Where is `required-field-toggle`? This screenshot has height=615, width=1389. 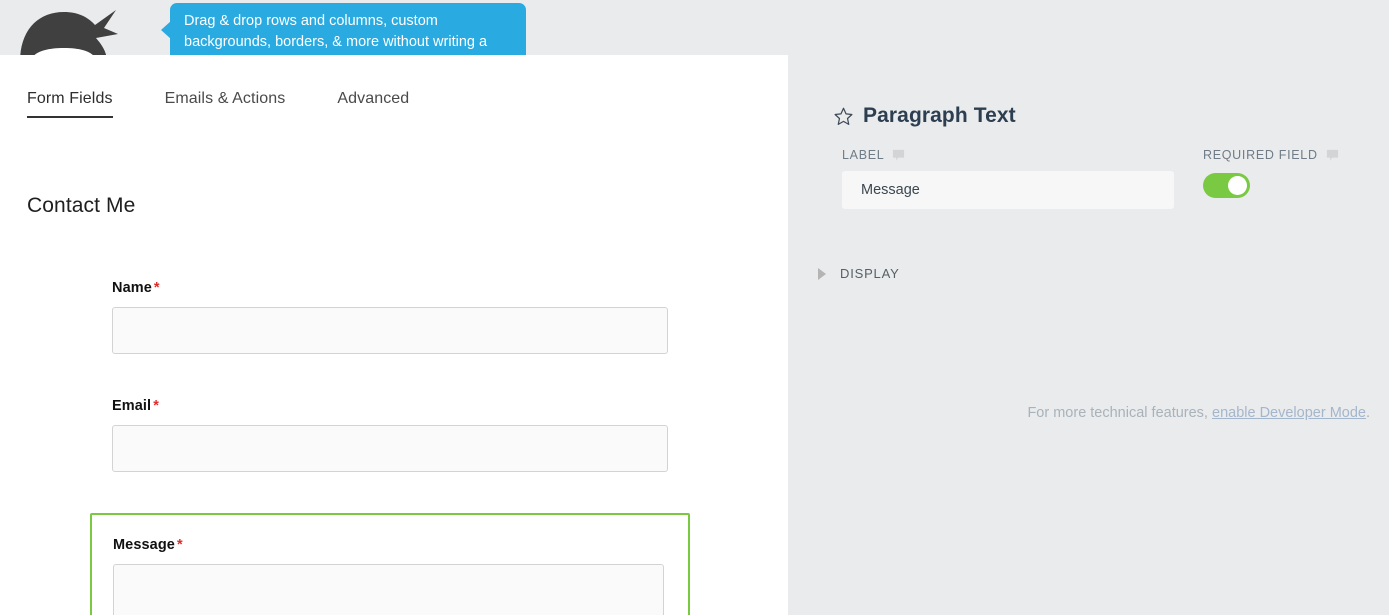 required-field-toggle is located at coordinates (1226, 185).